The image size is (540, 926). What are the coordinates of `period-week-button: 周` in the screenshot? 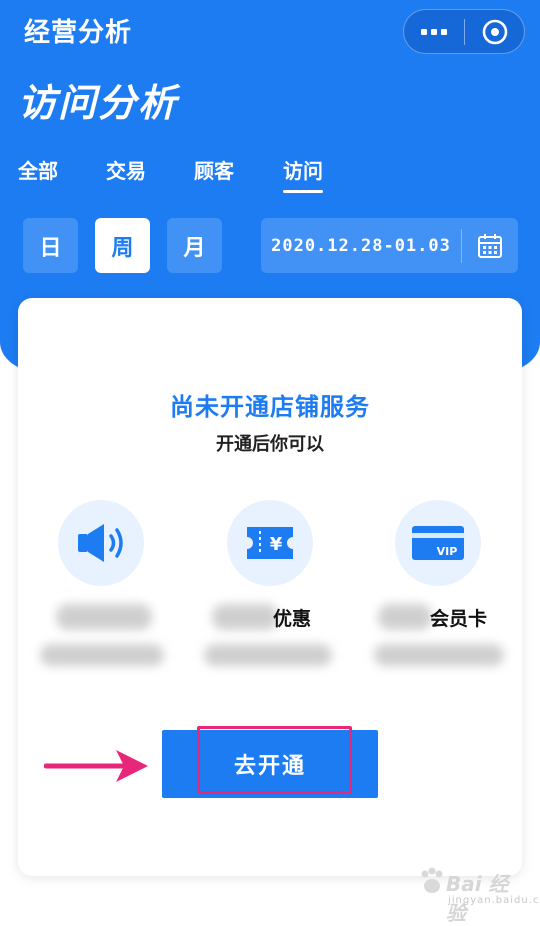 It's located at (122, 245).